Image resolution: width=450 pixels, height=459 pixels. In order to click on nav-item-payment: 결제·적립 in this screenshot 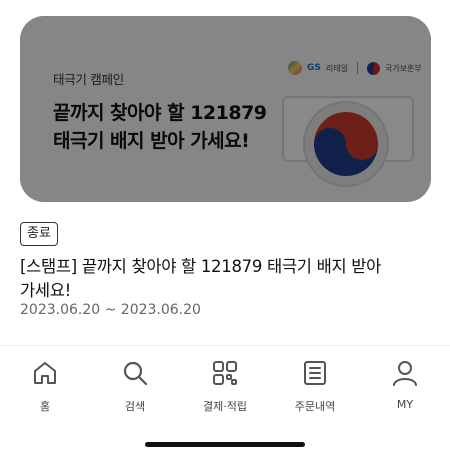, I will do `click(225, 387)`.